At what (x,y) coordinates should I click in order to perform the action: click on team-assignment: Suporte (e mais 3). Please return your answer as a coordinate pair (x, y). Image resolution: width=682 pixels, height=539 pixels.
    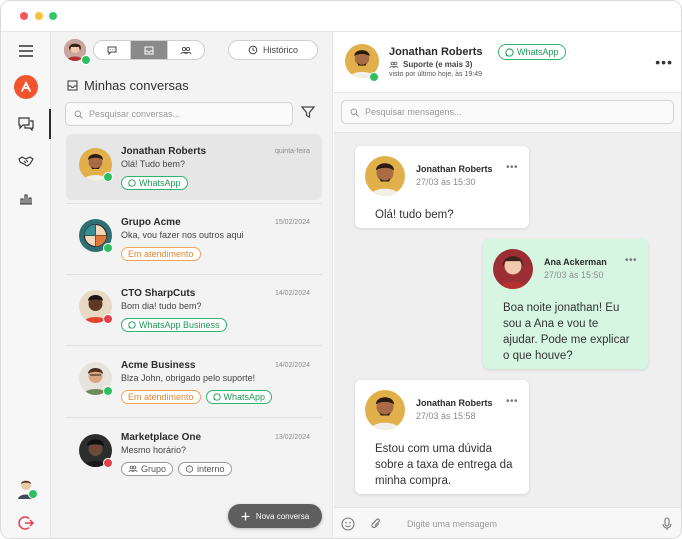
    Looking at the image, I should click on (430, 64).